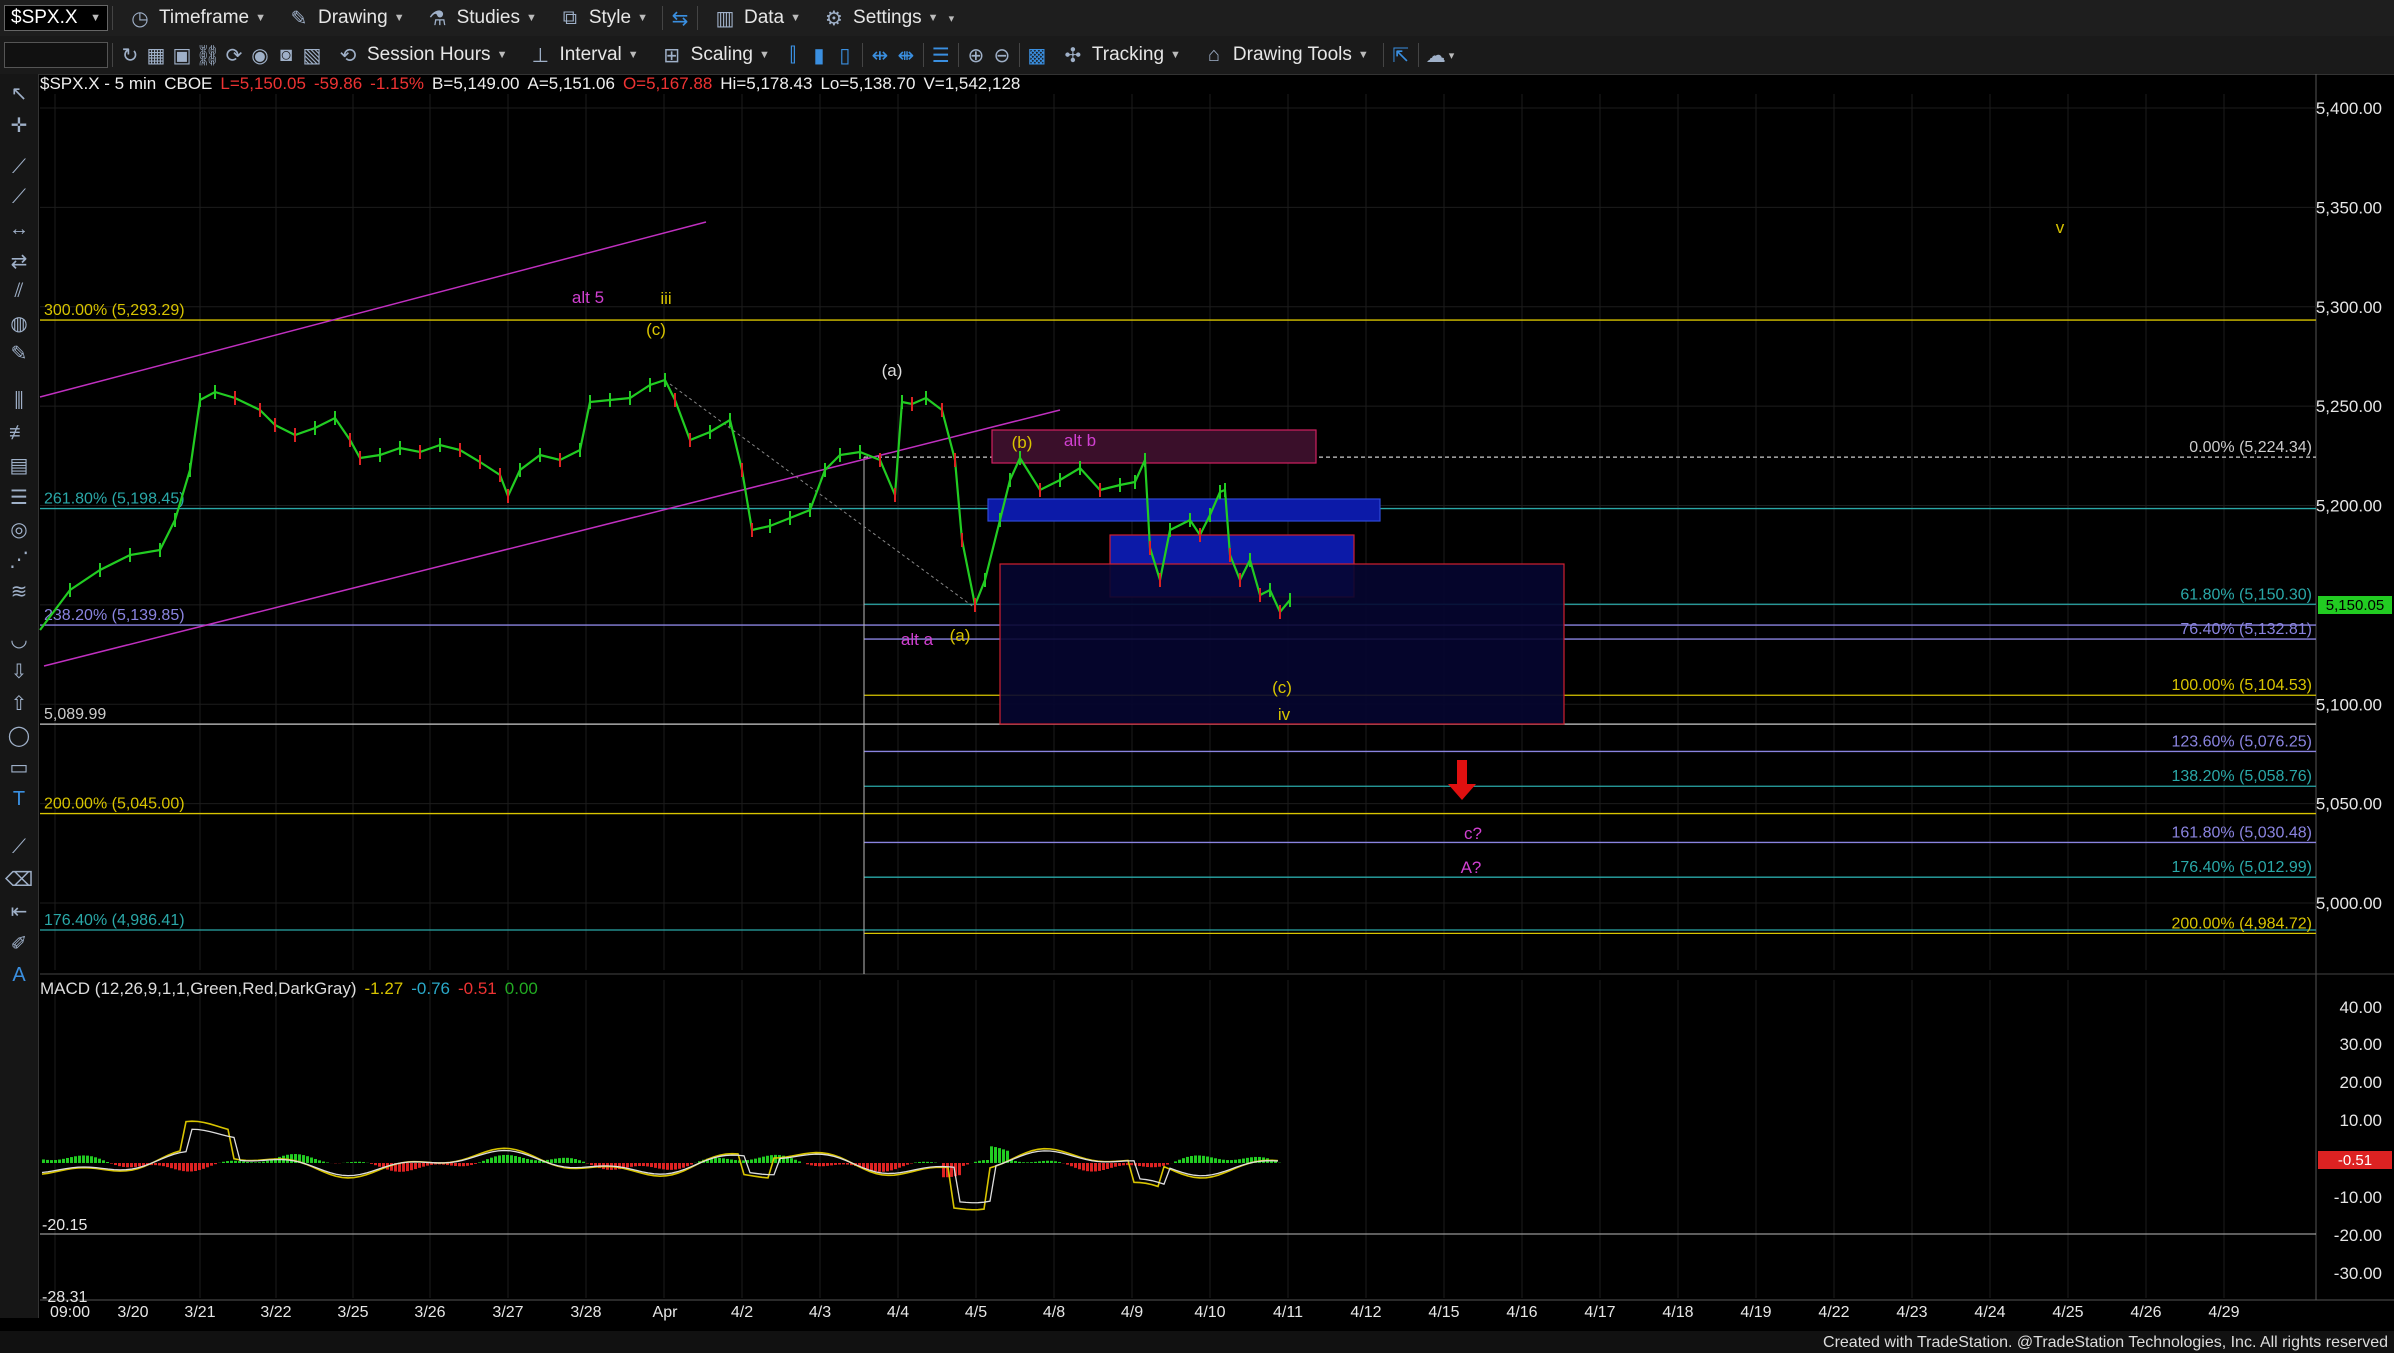 The image size is (2394, 1353). I want to click on time-axis-label: 3/20, so click(132, 1312).